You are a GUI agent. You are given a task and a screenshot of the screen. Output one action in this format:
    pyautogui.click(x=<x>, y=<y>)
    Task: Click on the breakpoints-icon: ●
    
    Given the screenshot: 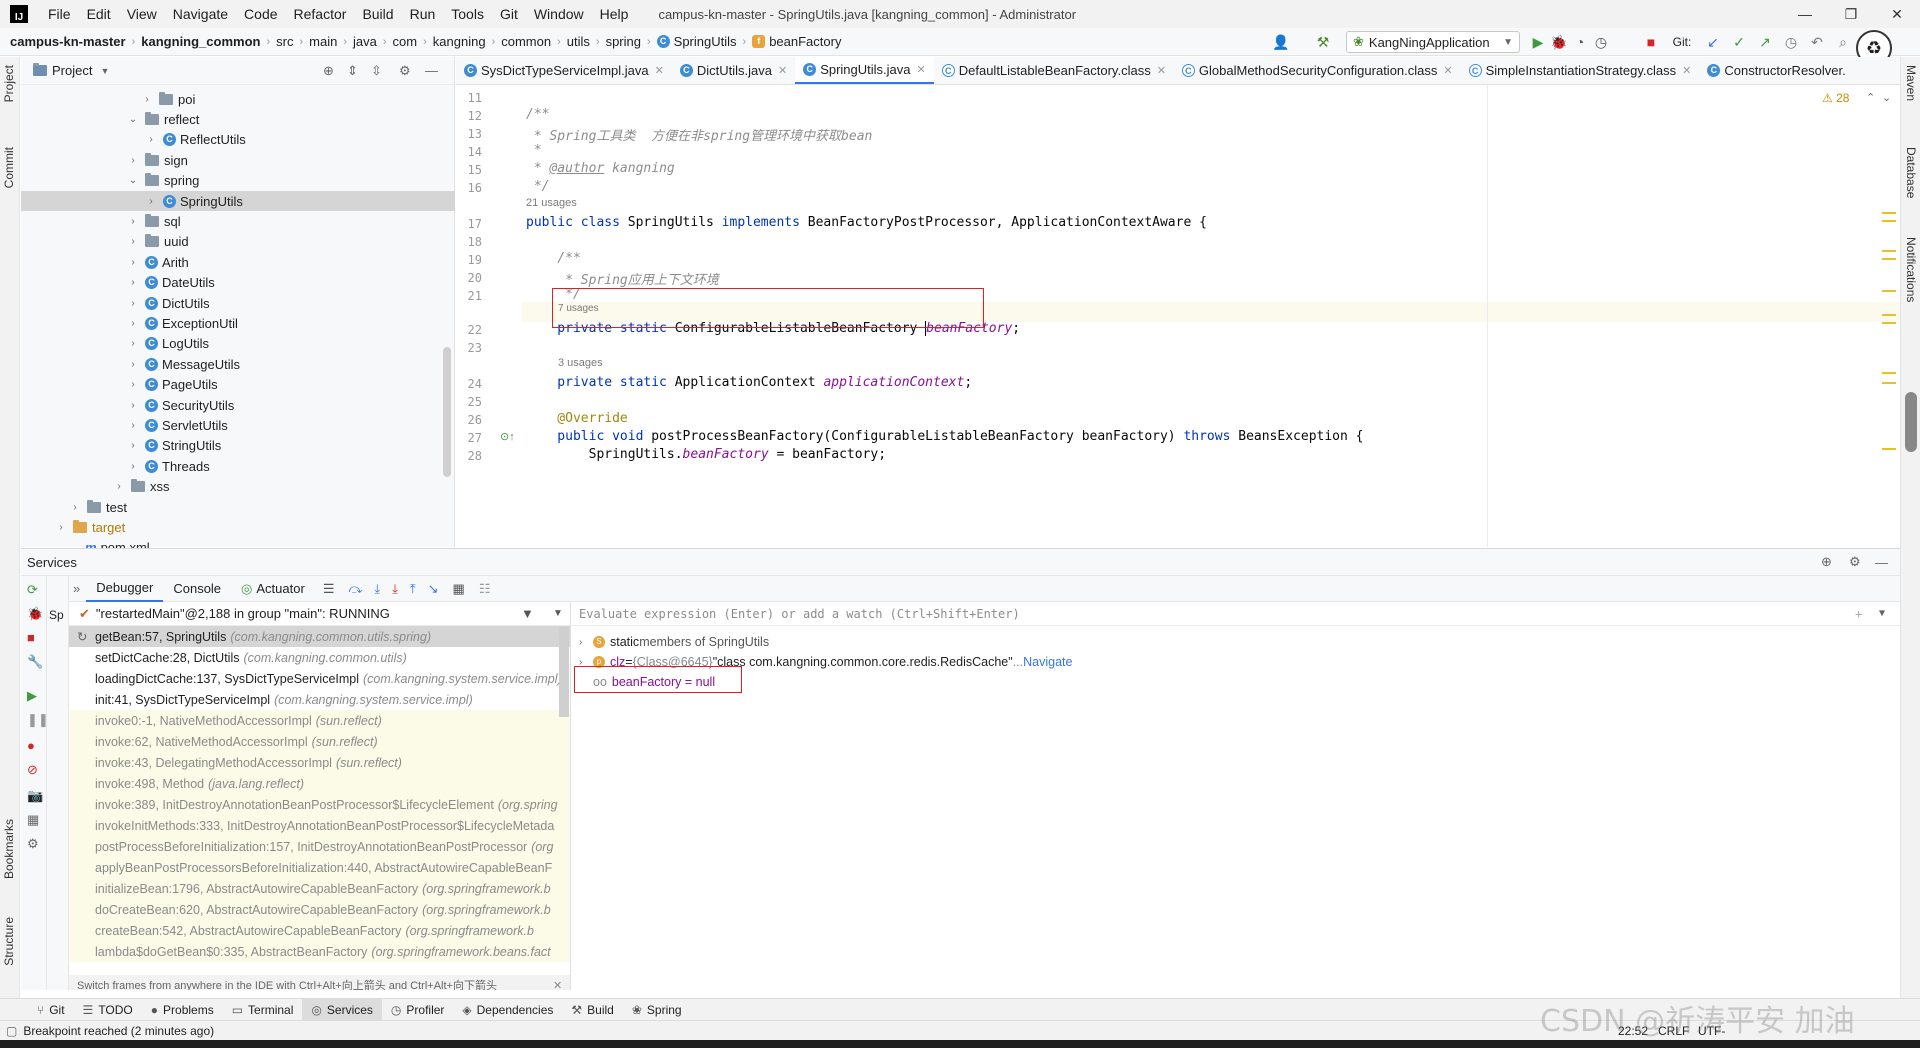 What is the action you would take?
    pyautogui.click(x=31, y=745)
    